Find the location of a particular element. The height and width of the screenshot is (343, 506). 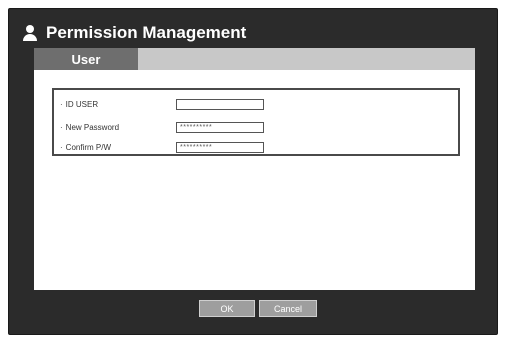

ok-button: OK is located at coordinates (227, 308).